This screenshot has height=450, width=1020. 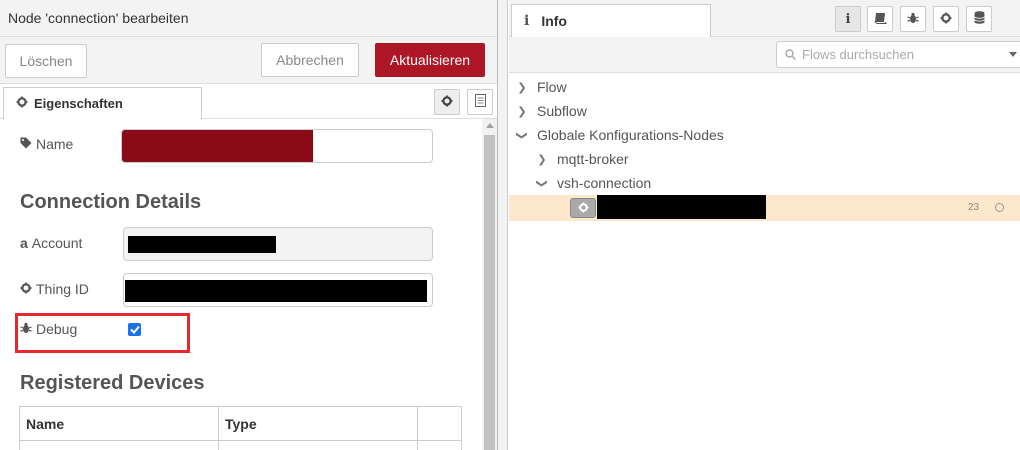 I want to click on debug-label: Debug, so click(x=48, y=329).